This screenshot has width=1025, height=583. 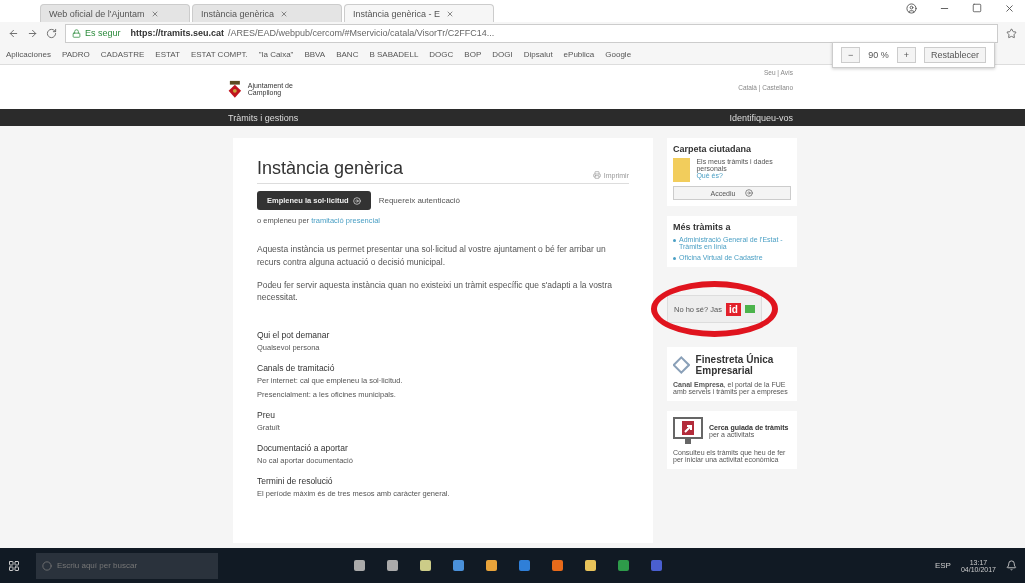 What do you see at coordinates (296, 368) in the screenshot?
I see `section-heading: Canals de tramitació` at bounding box center [296, 368].